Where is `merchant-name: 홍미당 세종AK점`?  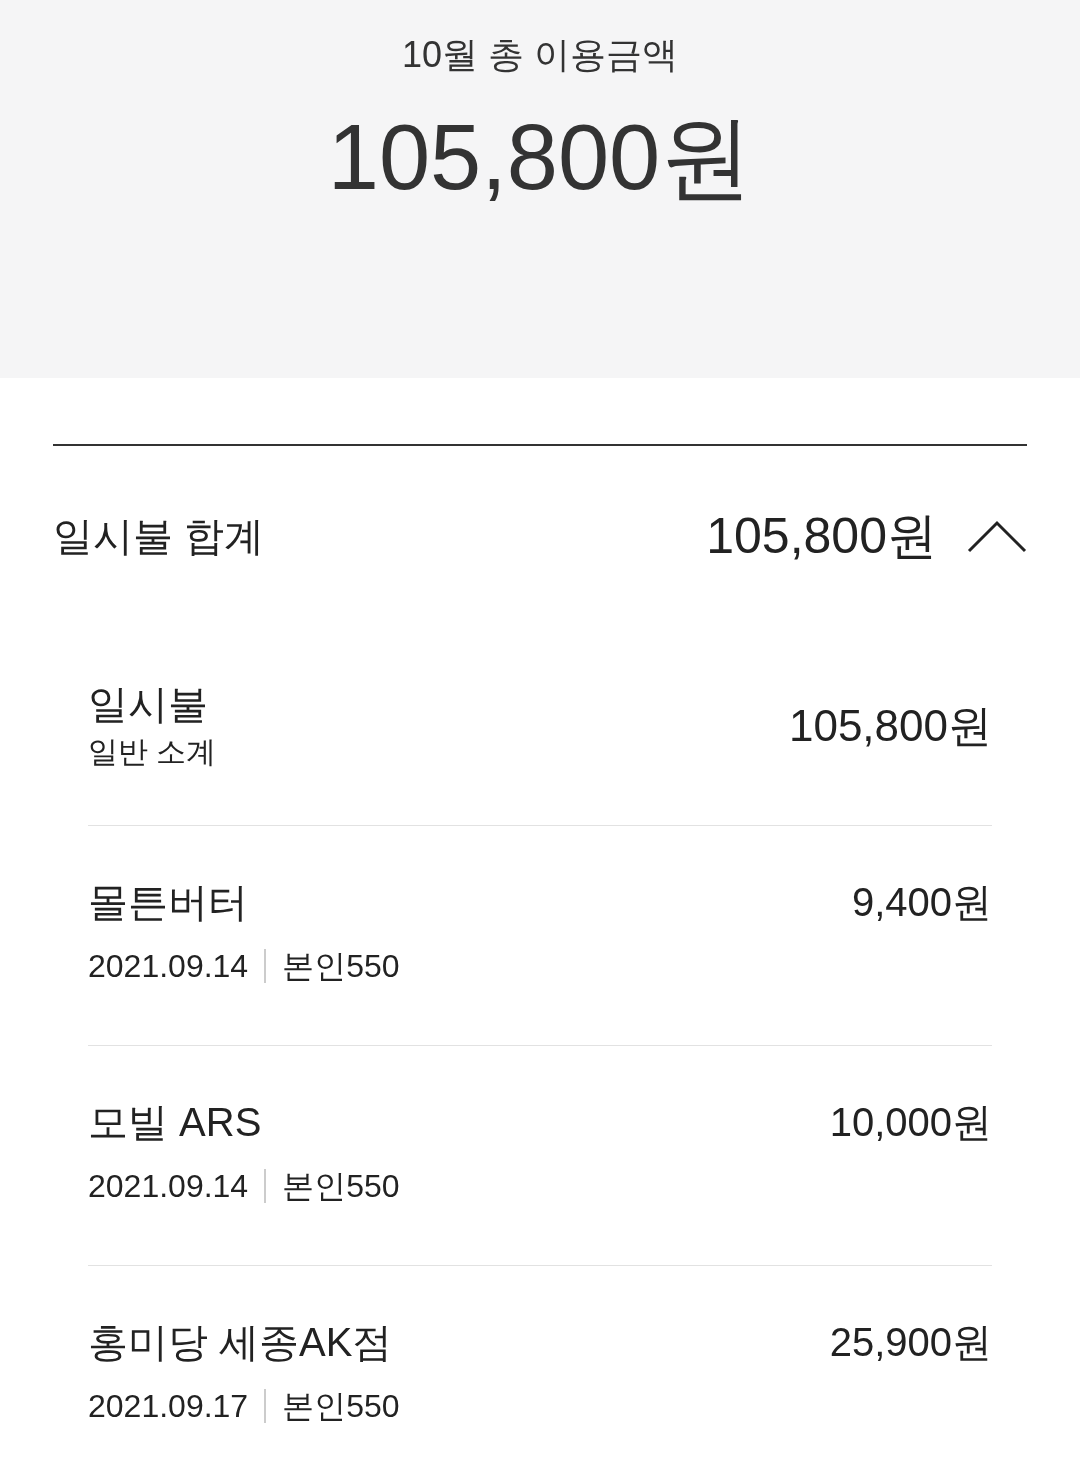
merchant-name: 홍미당 세종AK점 is located at coordinates (240, 1342).